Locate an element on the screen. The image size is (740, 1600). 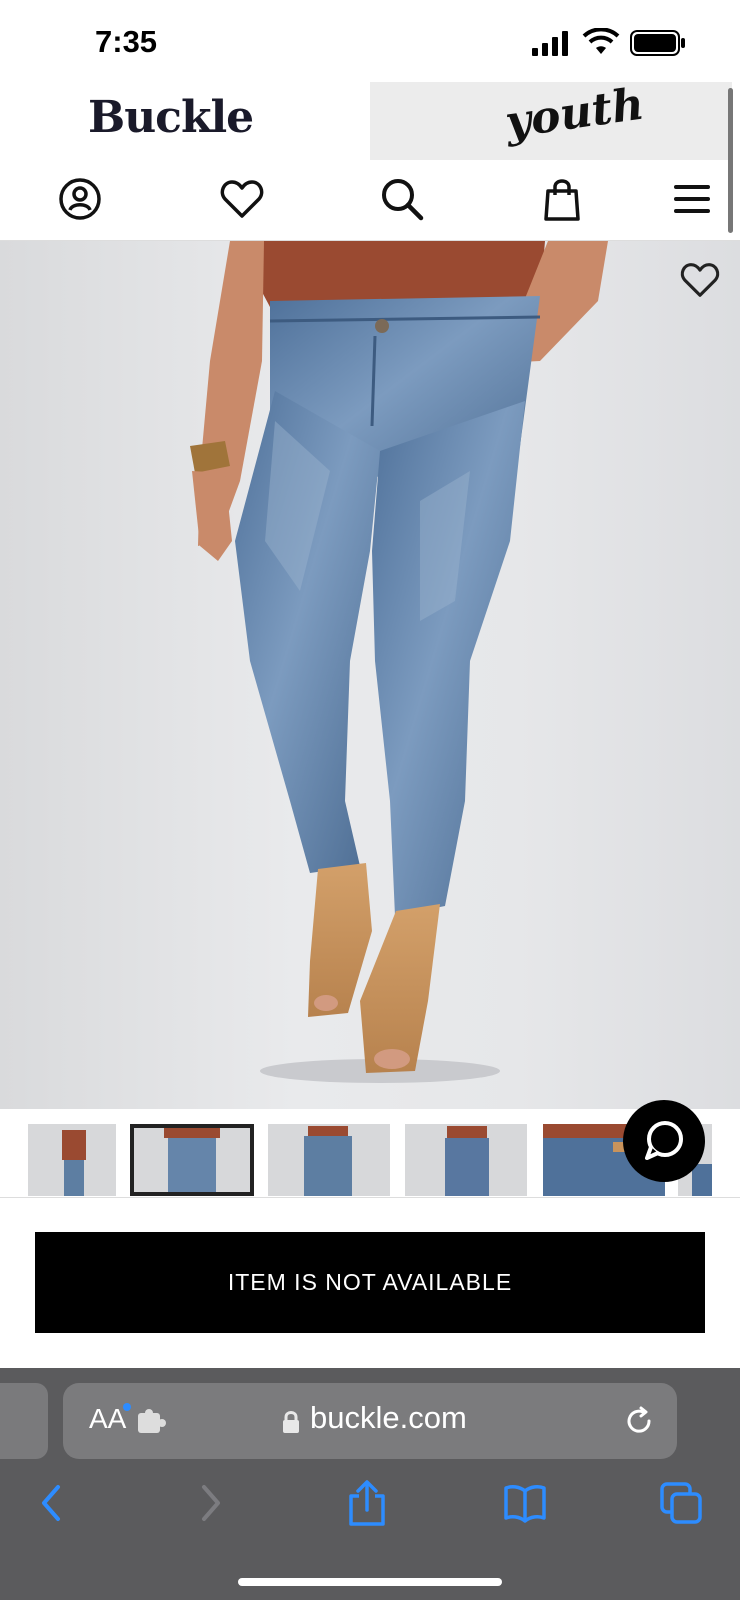
shopping-bag-icon is located at coordinates (562, 200).